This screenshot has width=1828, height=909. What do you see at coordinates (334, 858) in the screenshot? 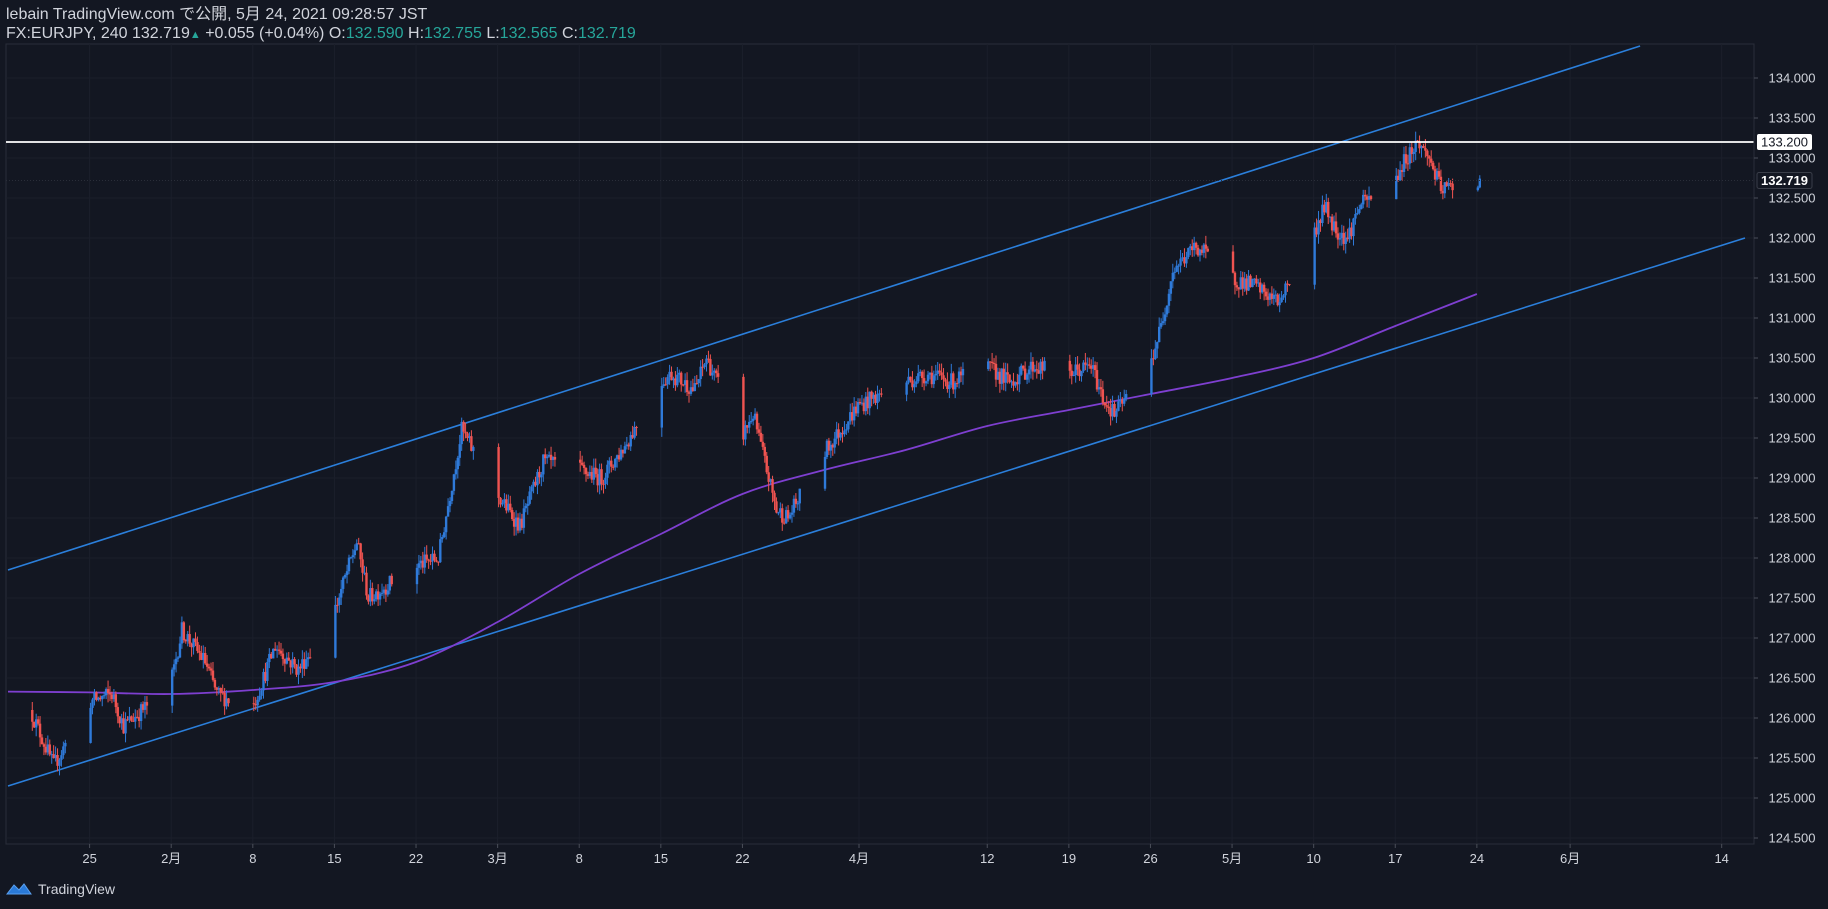
I see `time-tick-label: 15` at bounding box center [334, 858].